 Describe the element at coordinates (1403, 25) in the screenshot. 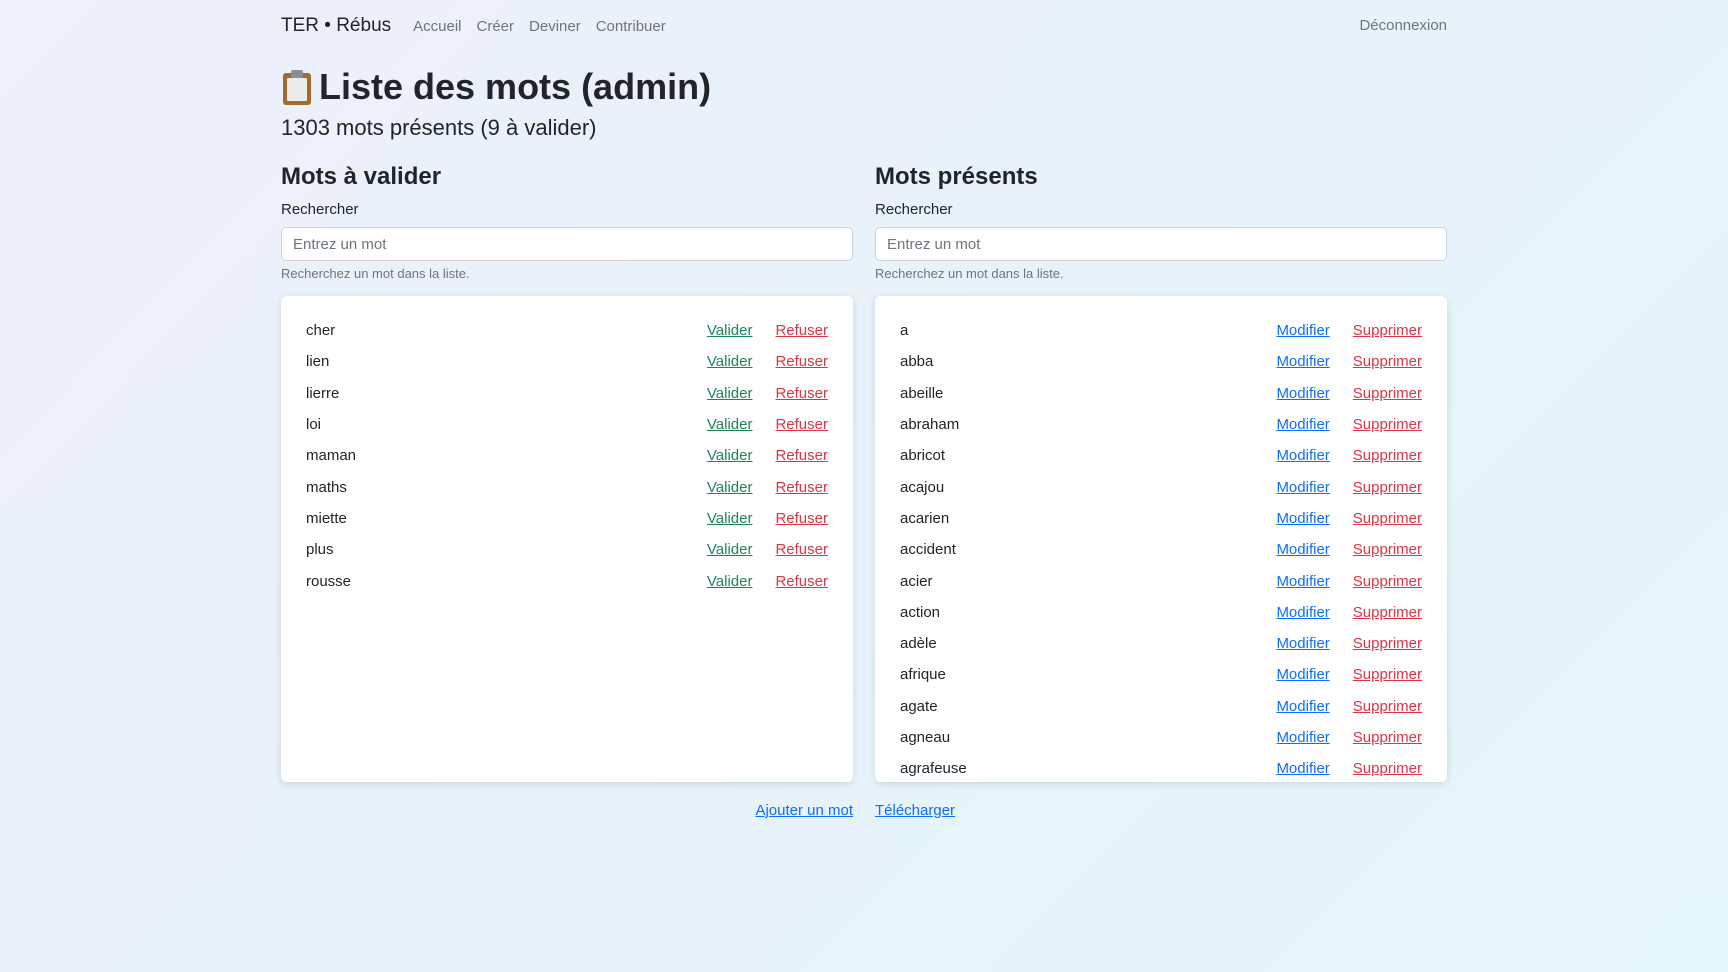

I see `logout-link: Déconnexion` at that location.